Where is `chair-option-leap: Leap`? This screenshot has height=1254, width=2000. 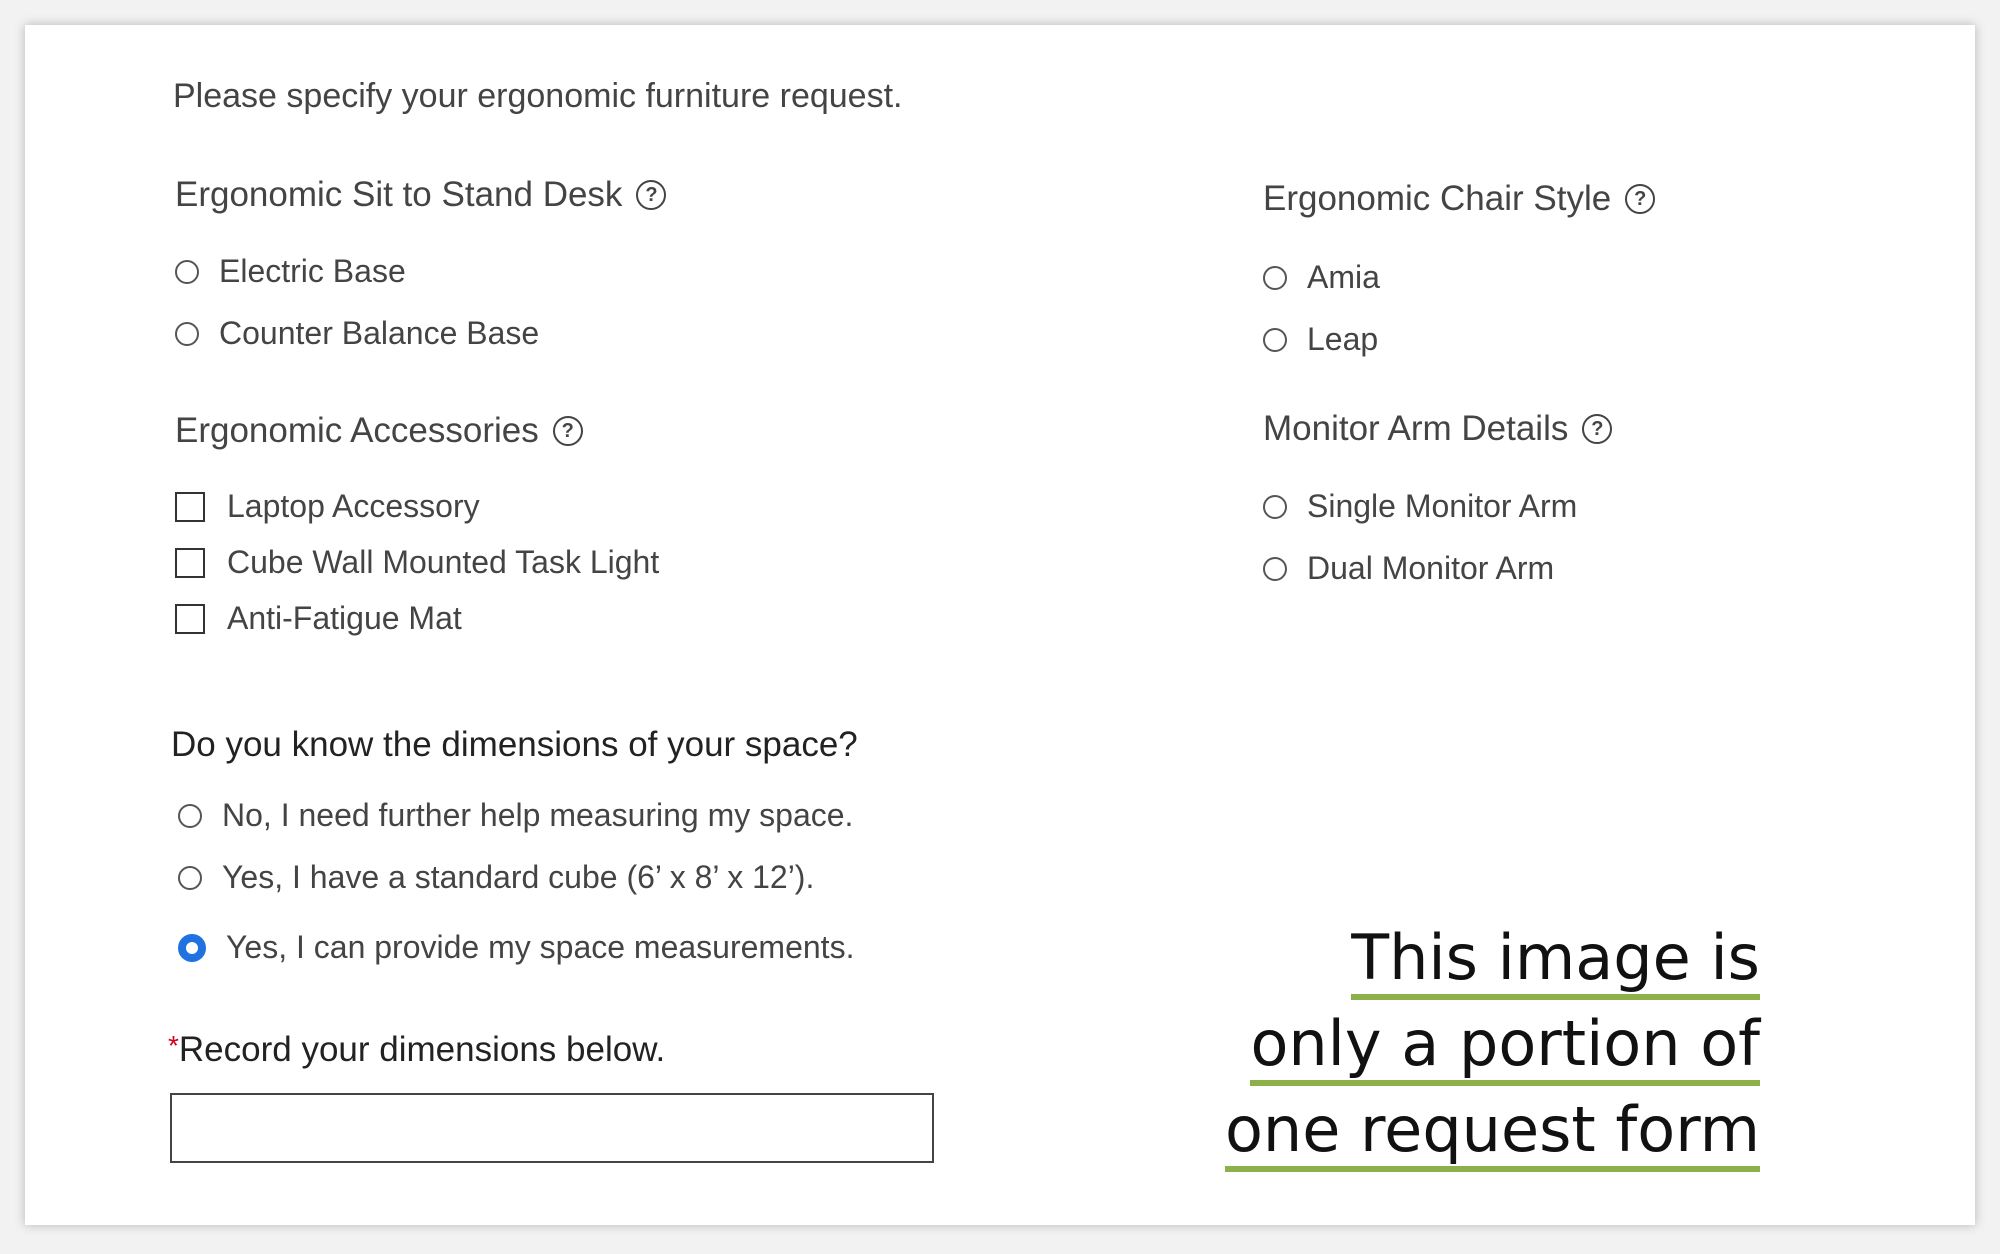 chair-option-leap: Leap is located at coordinates (1320, 339).